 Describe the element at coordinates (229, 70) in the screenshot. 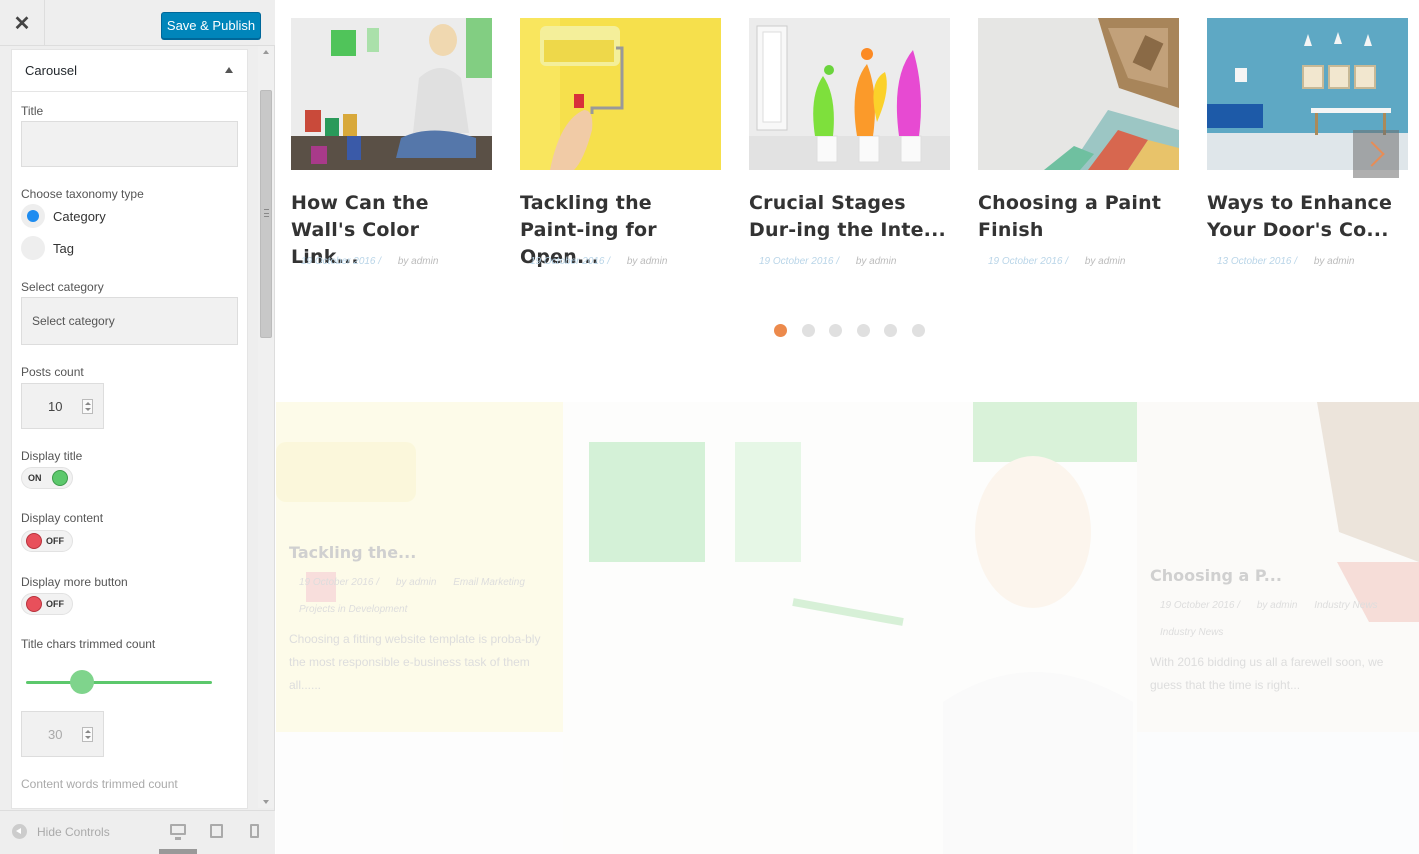

I see `collapse-caret-icon` at that location.